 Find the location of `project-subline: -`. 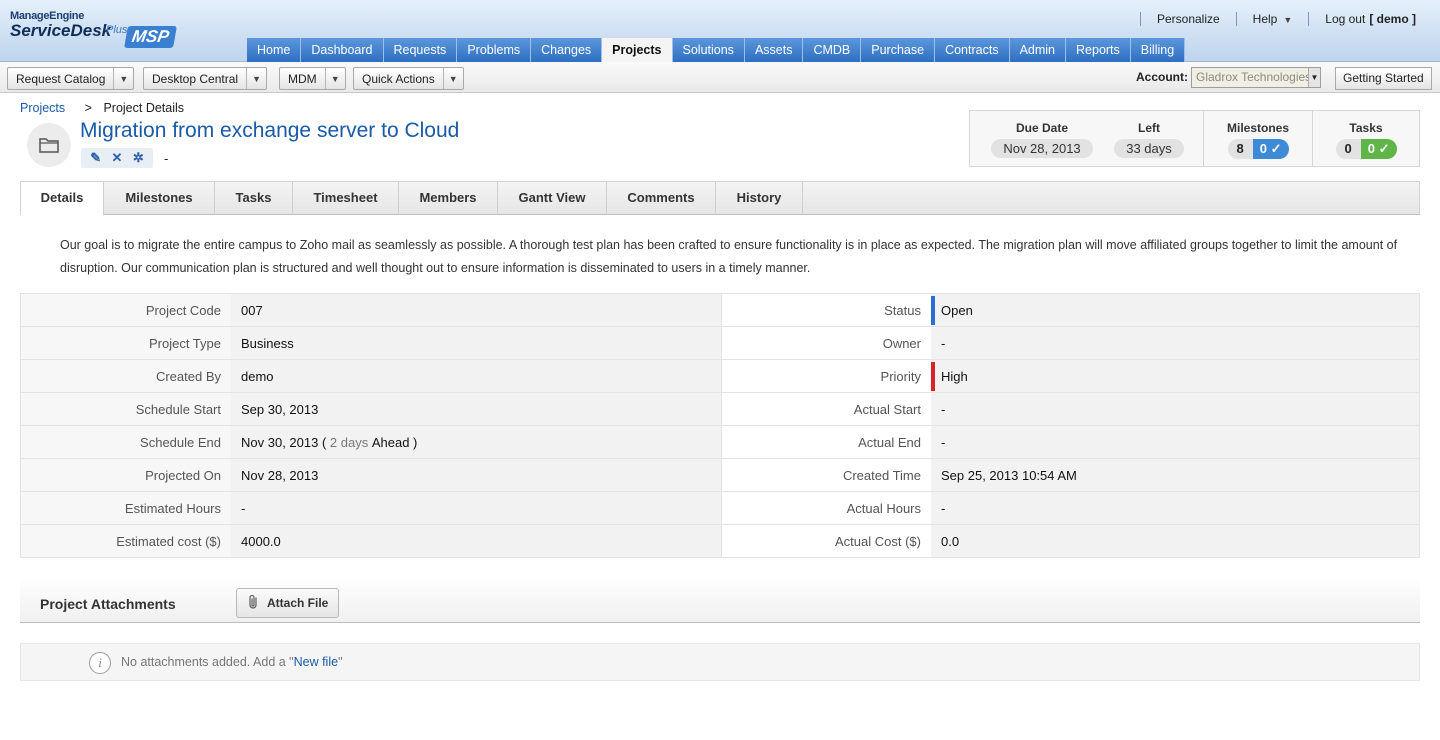

project-subline: - is located at coordinates (166, 158).